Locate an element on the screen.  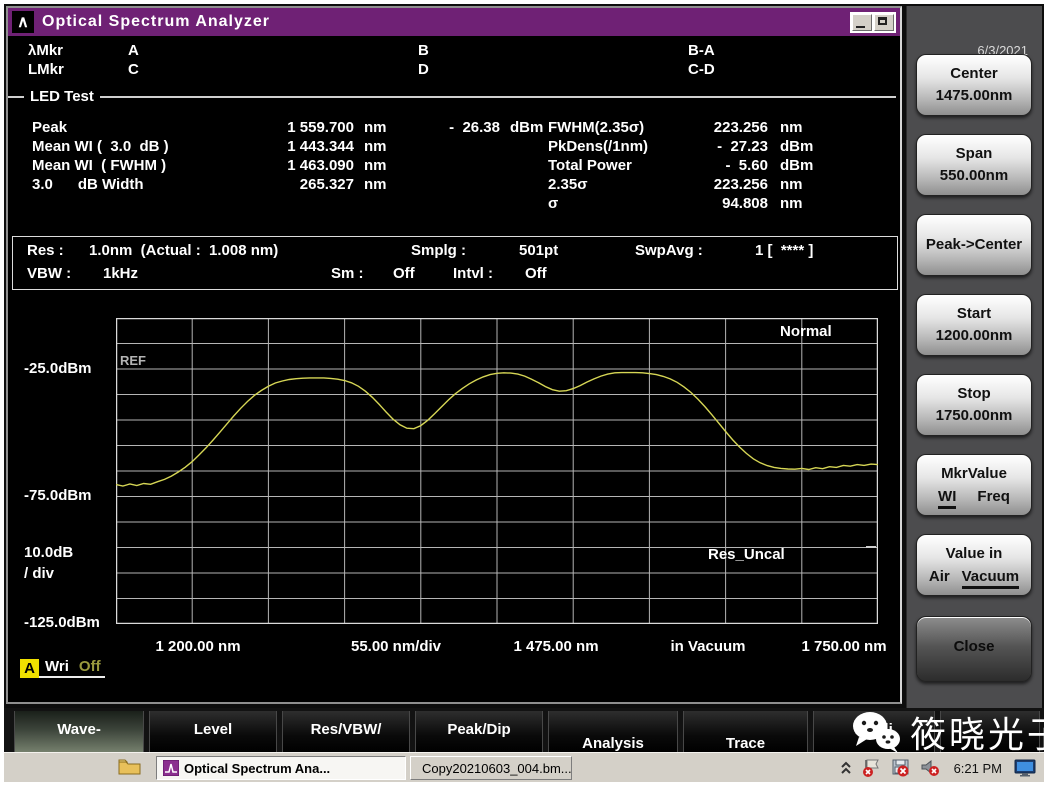
marker-row-wavelength: λMkr A B B-A is located at coordinates (458, 50).